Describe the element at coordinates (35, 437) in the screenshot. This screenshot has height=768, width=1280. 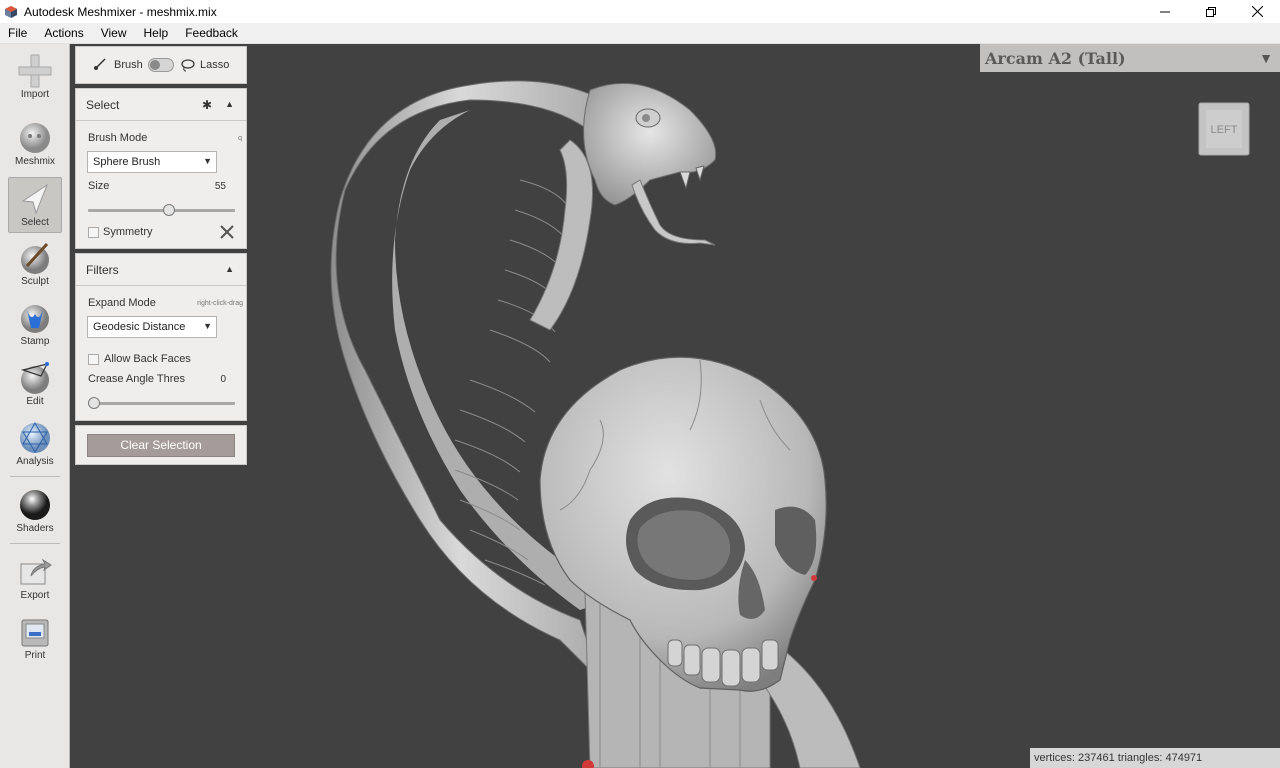
I see `analysis-sphere-icon` at that location.